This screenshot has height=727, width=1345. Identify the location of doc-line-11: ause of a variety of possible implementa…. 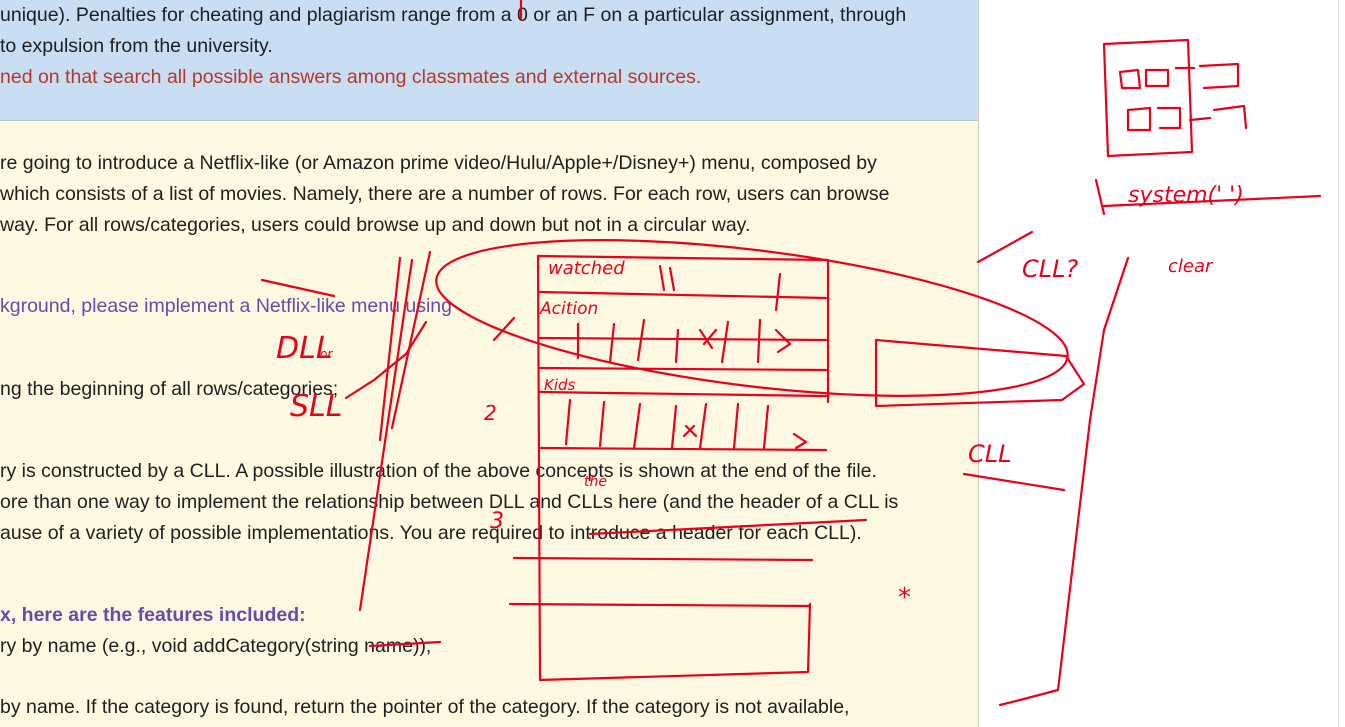
(431, 533).